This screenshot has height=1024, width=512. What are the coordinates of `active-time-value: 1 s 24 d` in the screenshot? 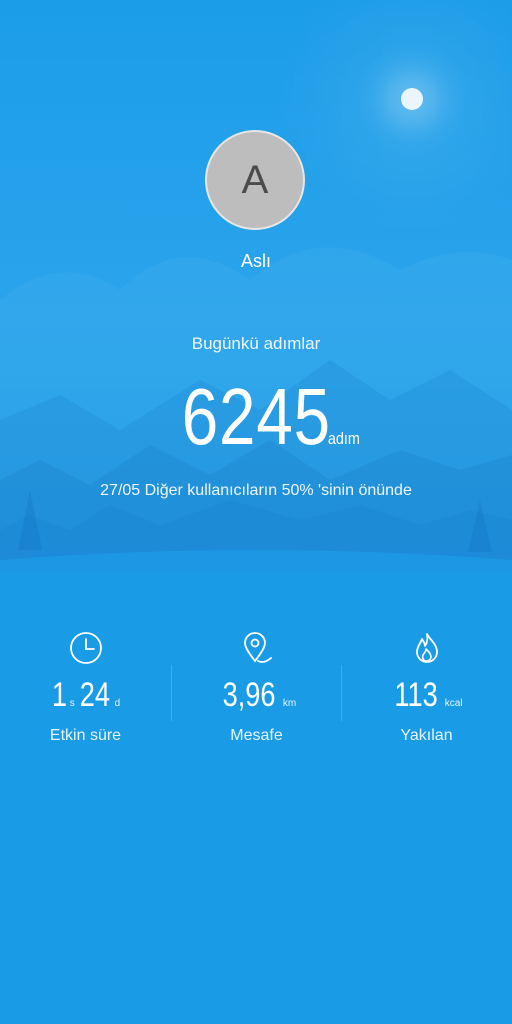 It's located at (85, 695).